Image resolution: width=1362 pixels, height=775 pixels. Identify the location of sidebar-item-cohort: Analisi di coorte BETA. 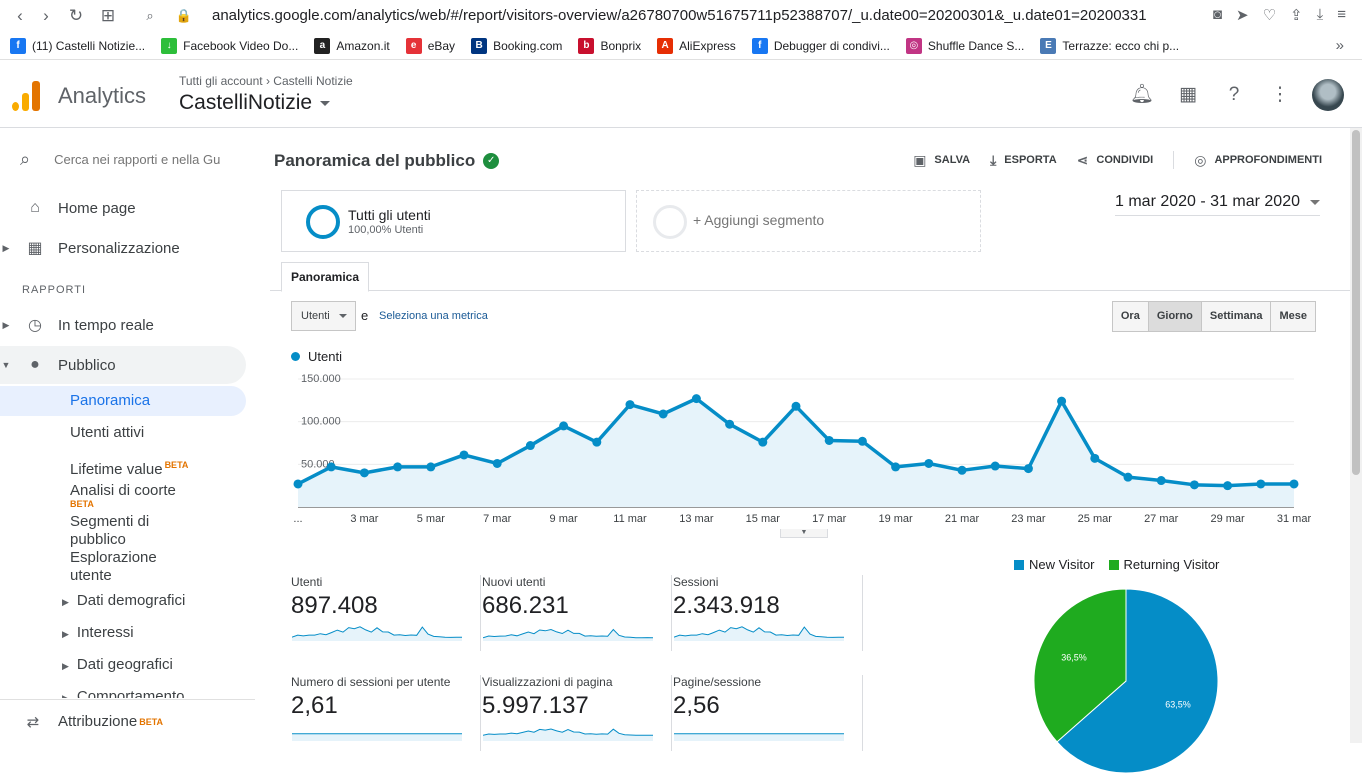
(123, 495).